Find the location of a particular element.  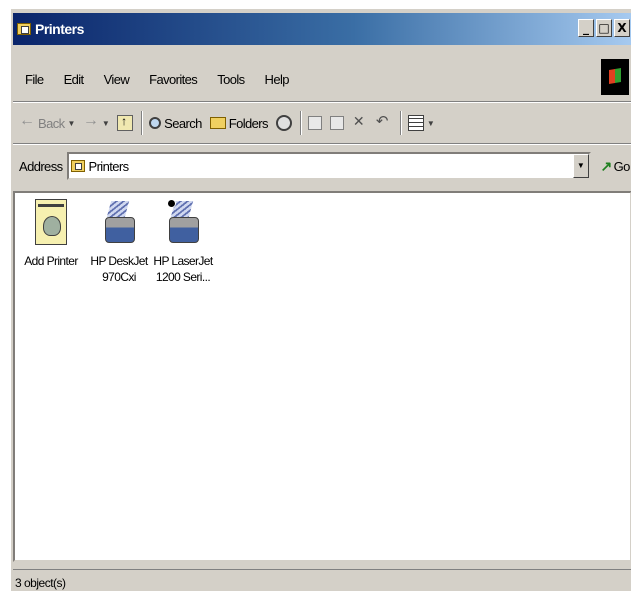

search-label: Search is located at coordinates (183, 123).